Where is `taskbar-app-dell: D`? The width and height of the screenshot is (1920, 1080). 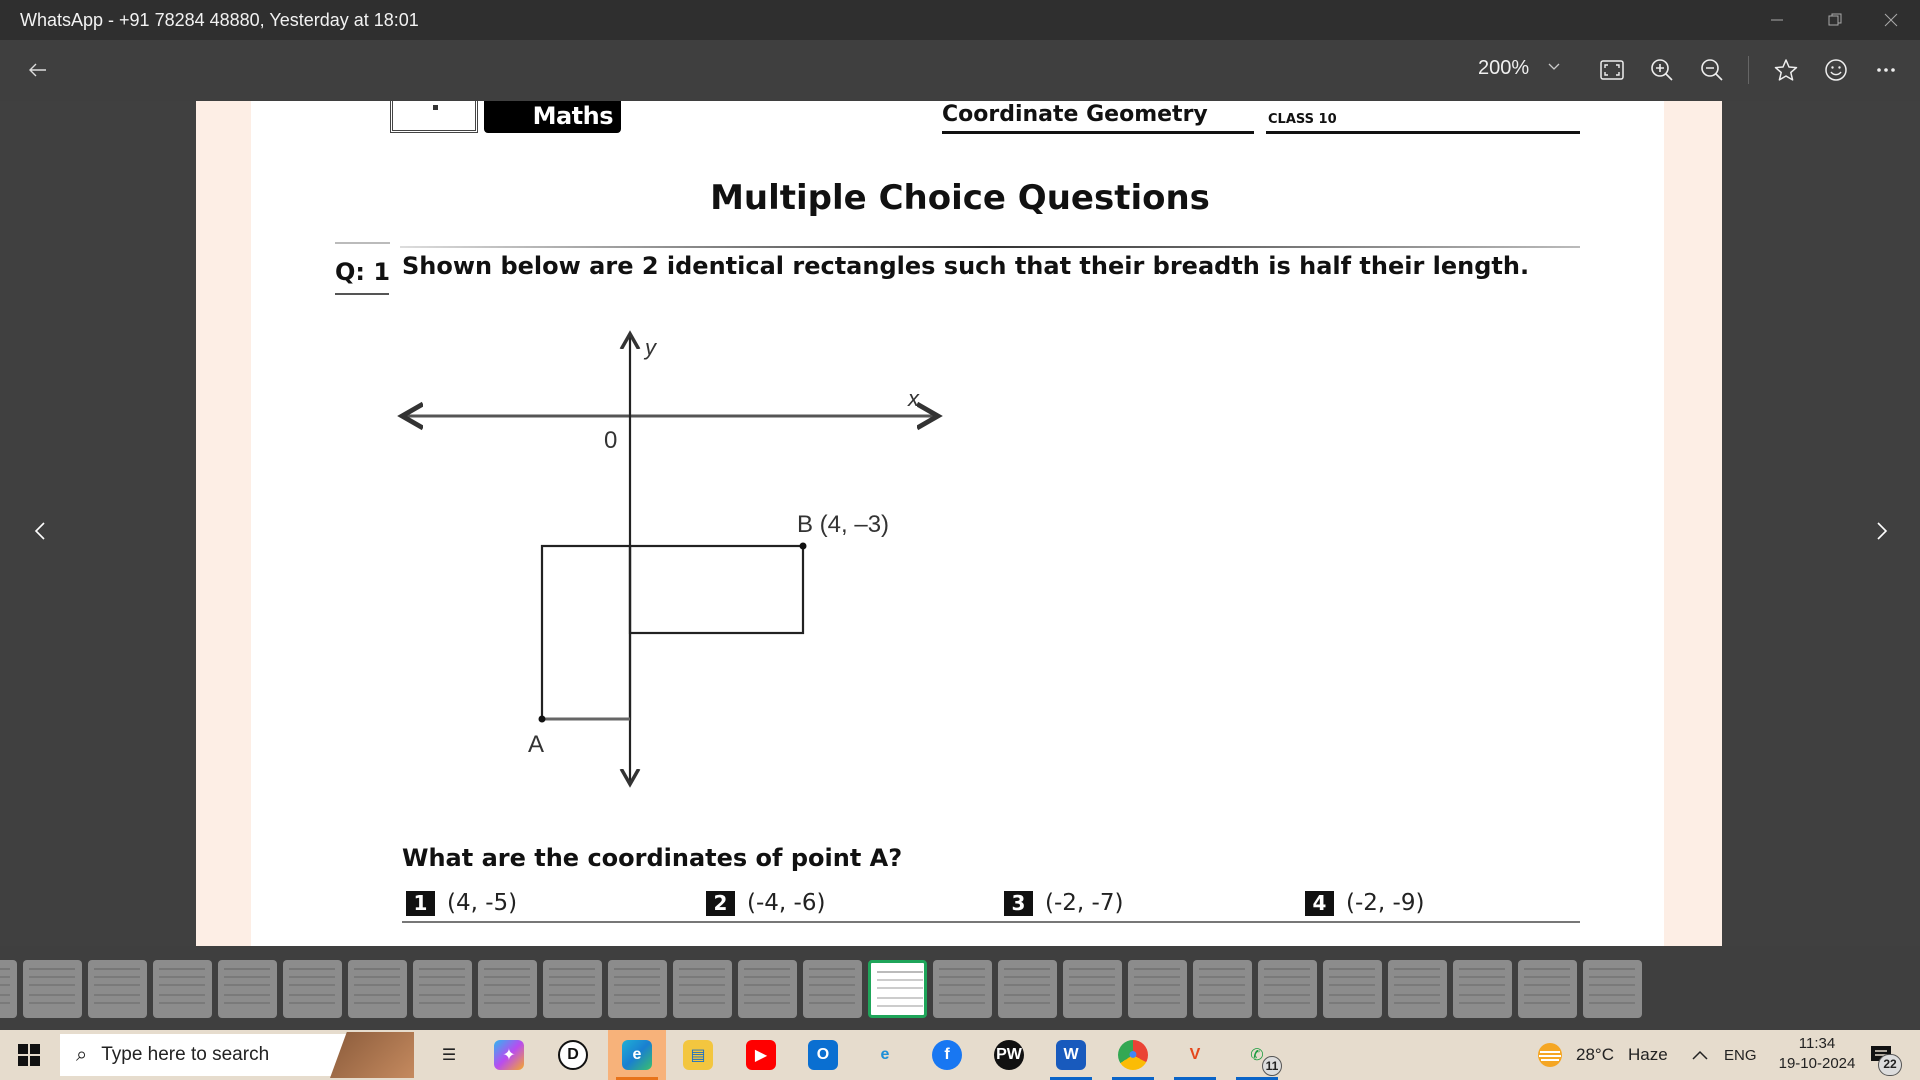 taskbar-app-dell: D is located at coordinates (573, 1055).